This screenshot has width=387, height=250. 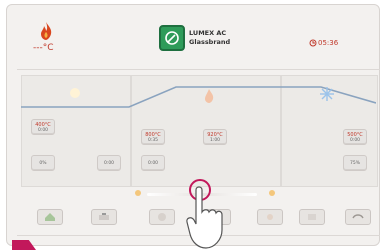 I want to click on back-arrow-icon, so click(x=358, y=216).